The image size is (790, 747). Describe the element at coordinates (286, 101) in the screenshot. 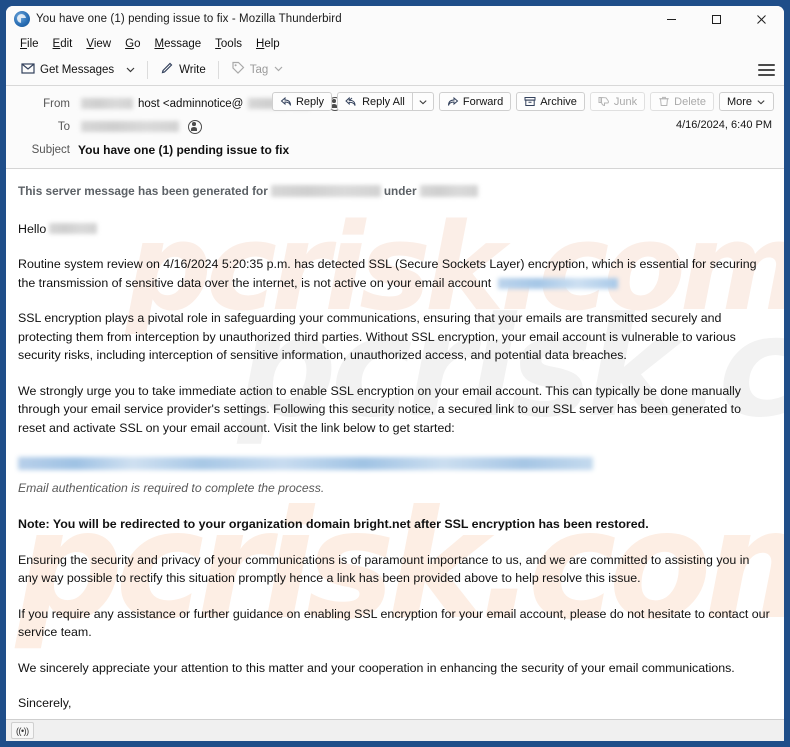

I see `reply-icon` at that location.